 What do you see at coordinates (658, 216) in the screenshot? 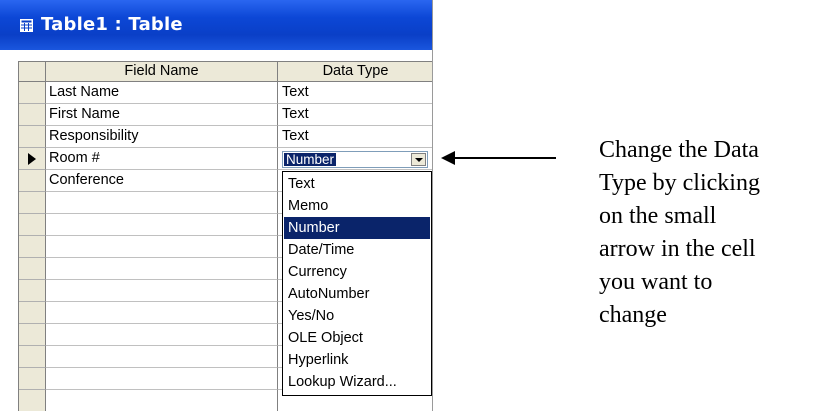
I see `instruction-line: on the small` at bounding box center [658, 216].